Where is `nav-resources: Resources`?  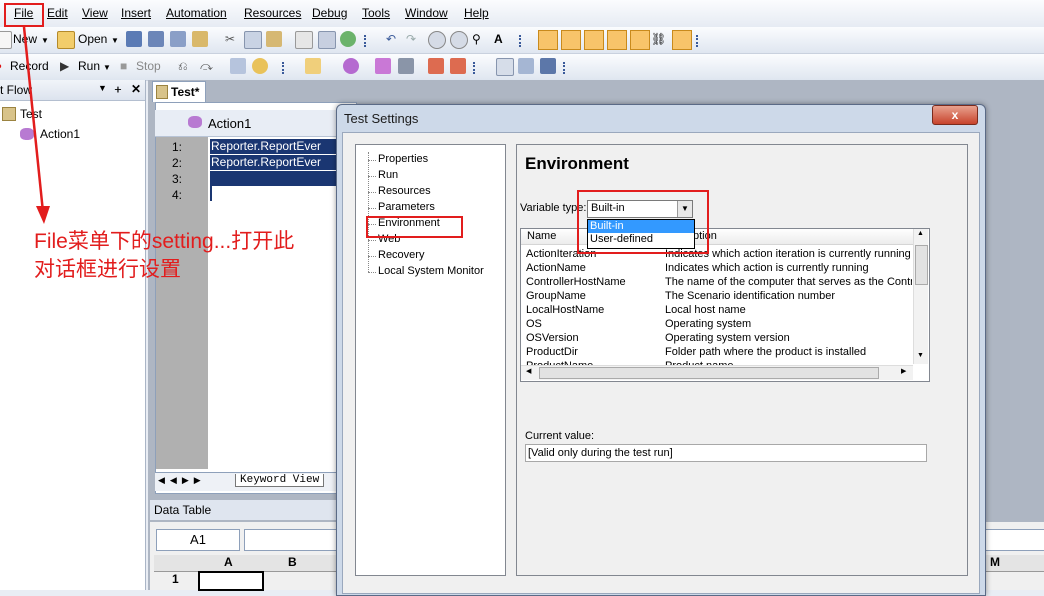
nav-resources: Resources is located at coordinates (404, 191).